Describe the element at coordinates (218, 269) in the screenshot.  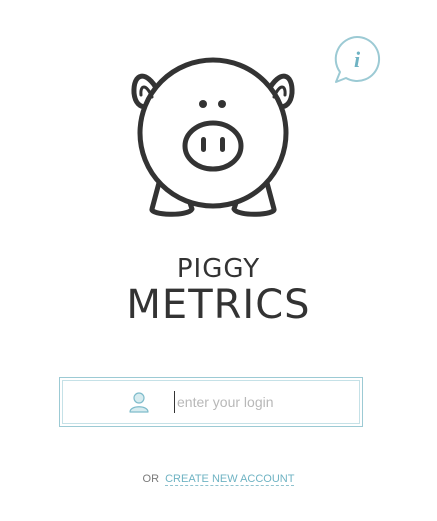
I see `brand-line-piggy: PIGGY` at that location.